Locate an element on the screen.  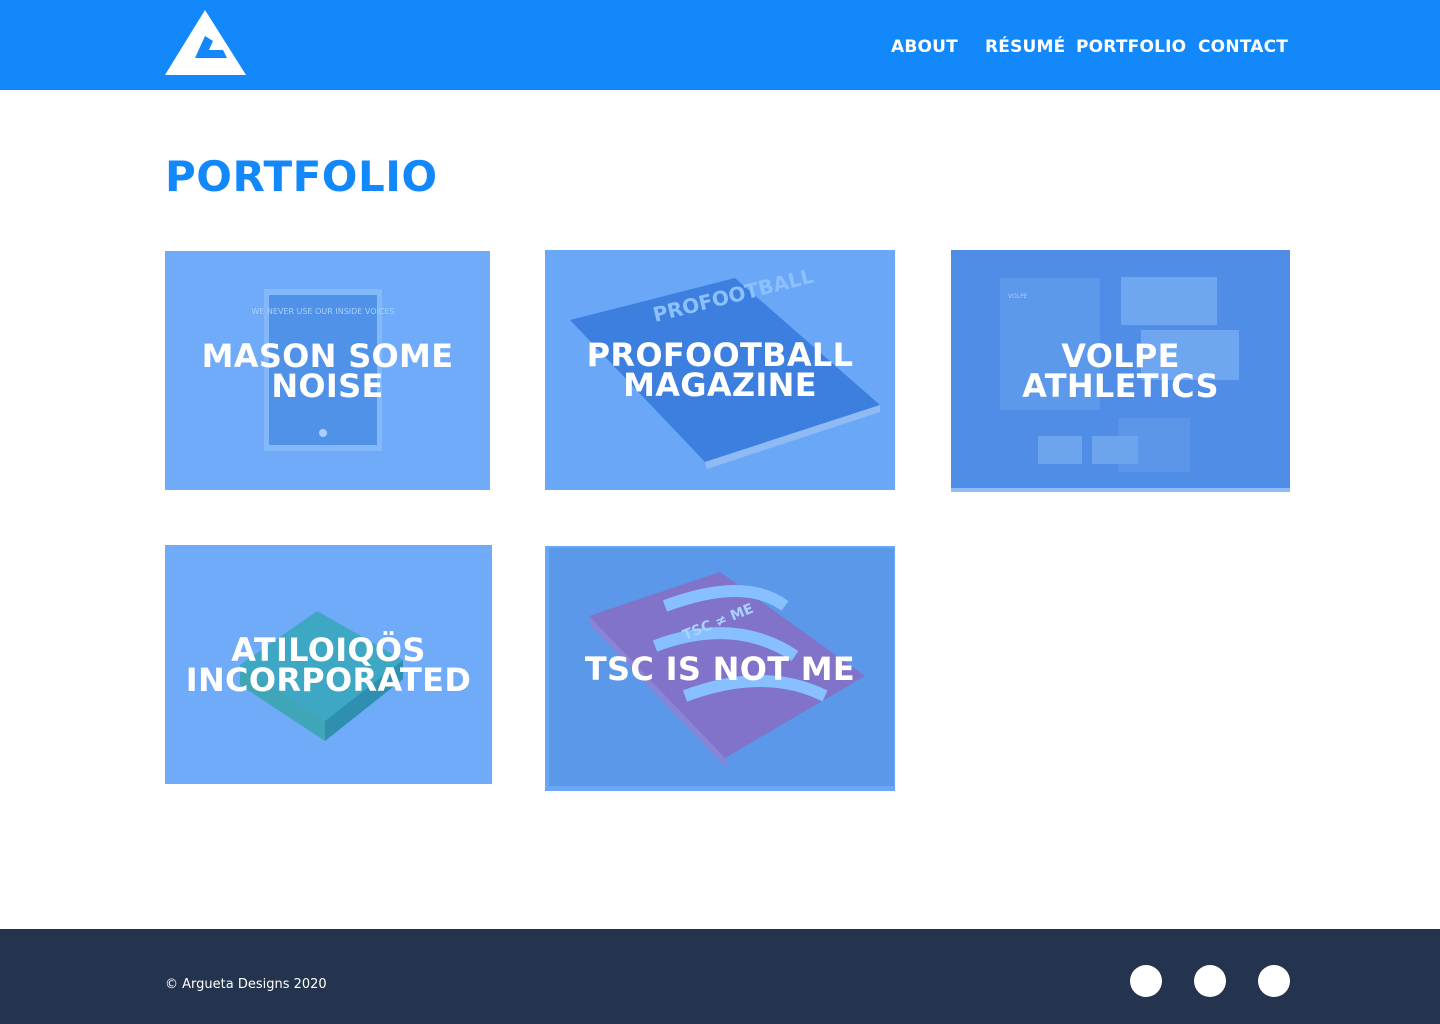
card-title: TSC IS NOT ME is located at coordinates (720, 668).